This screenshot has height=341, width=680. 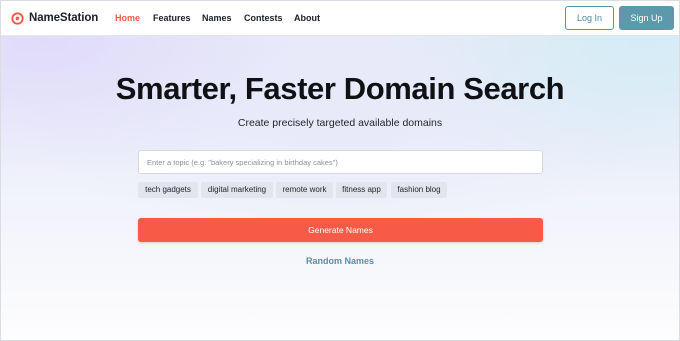 I want to click on chip-fashion-blog: fashion blog, so click(x=419, y=190).